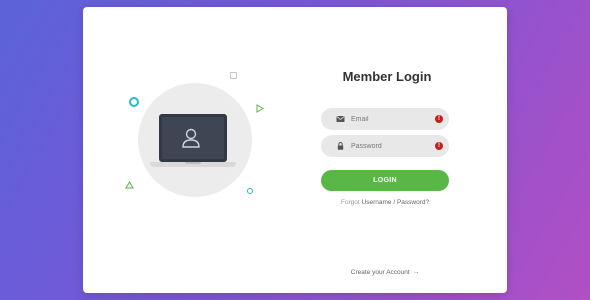 This screenshot has width=590, height=300. I want to click on lock-icon, so click(340, 146).